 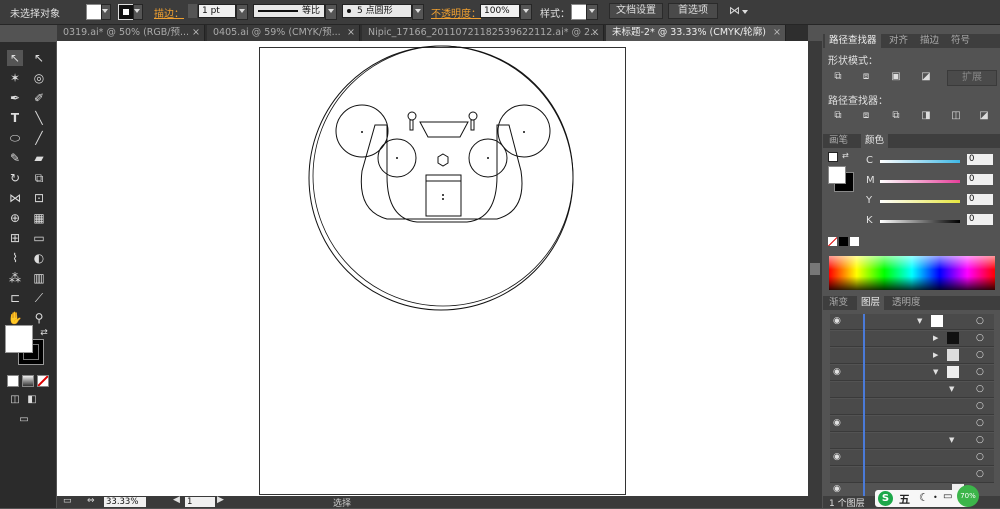 What do you see at coordinates (854, 241) in the screenshot?
I see `white-swatch` at bounding box center [854, 241].